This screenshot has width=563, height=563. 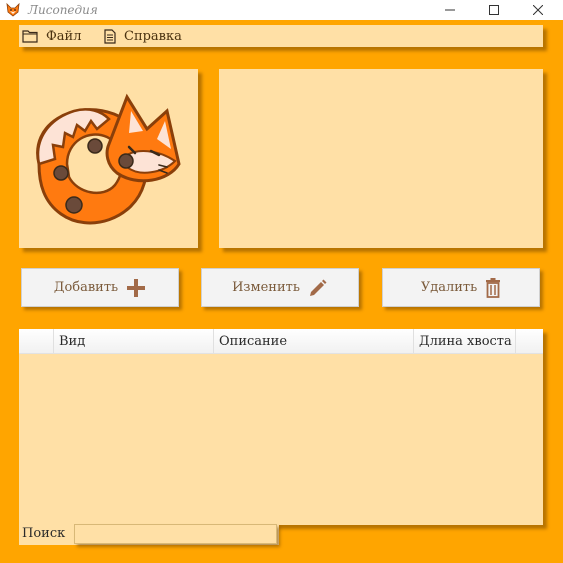 I want to click on document-icon, so click(x=110, y=36).